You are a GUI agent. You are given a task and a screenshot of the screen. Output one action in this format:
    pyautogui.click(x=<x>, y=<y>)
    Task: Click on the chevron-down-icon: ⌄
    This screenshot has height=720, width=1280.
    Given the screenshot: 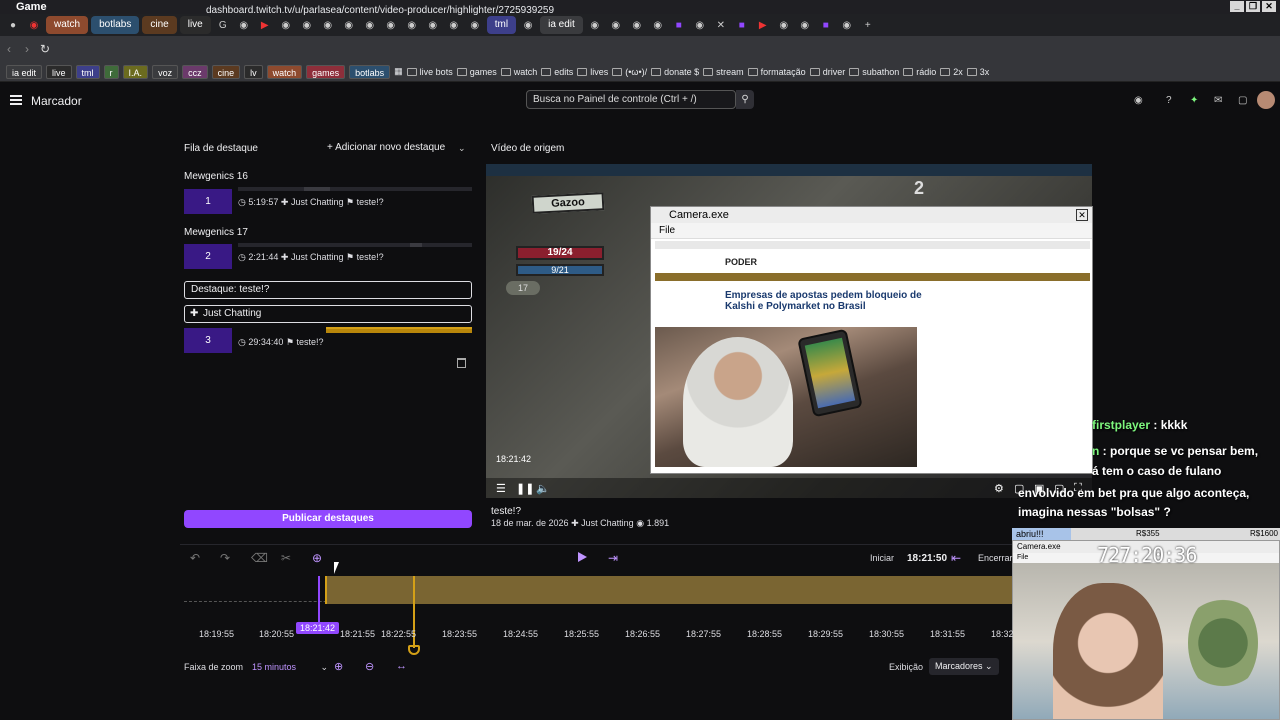 What is the action you would take?
    pyautogui.click(x=462, y=148)
    